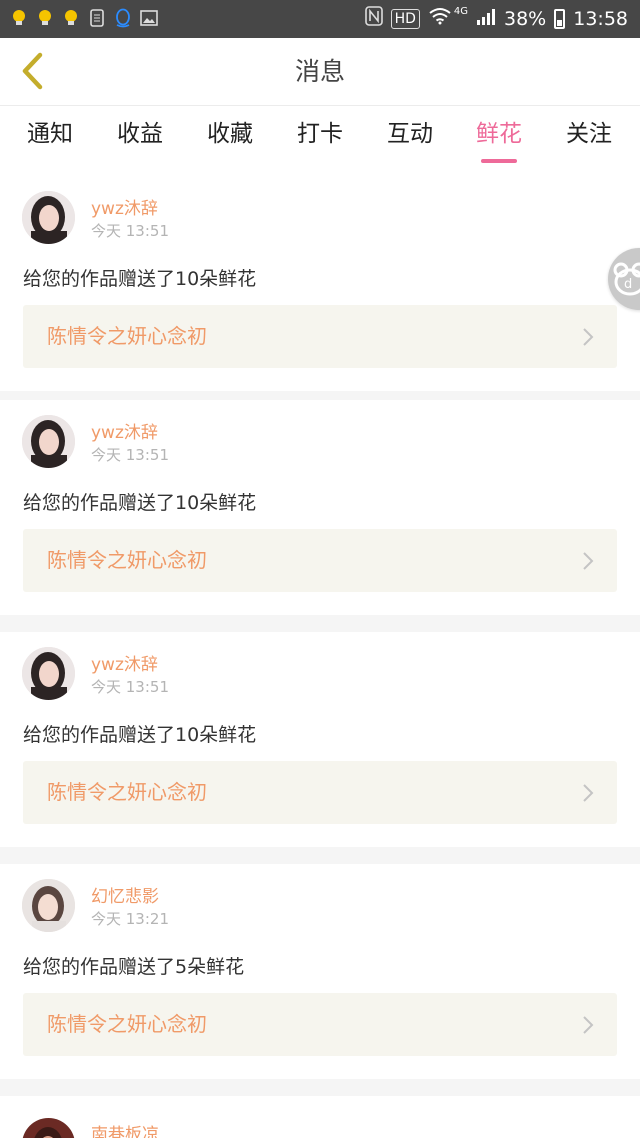  What do you see at coordinates (373, 18) in the screenshot?
I see `nfc-icon` at bounding box center [373, 18].